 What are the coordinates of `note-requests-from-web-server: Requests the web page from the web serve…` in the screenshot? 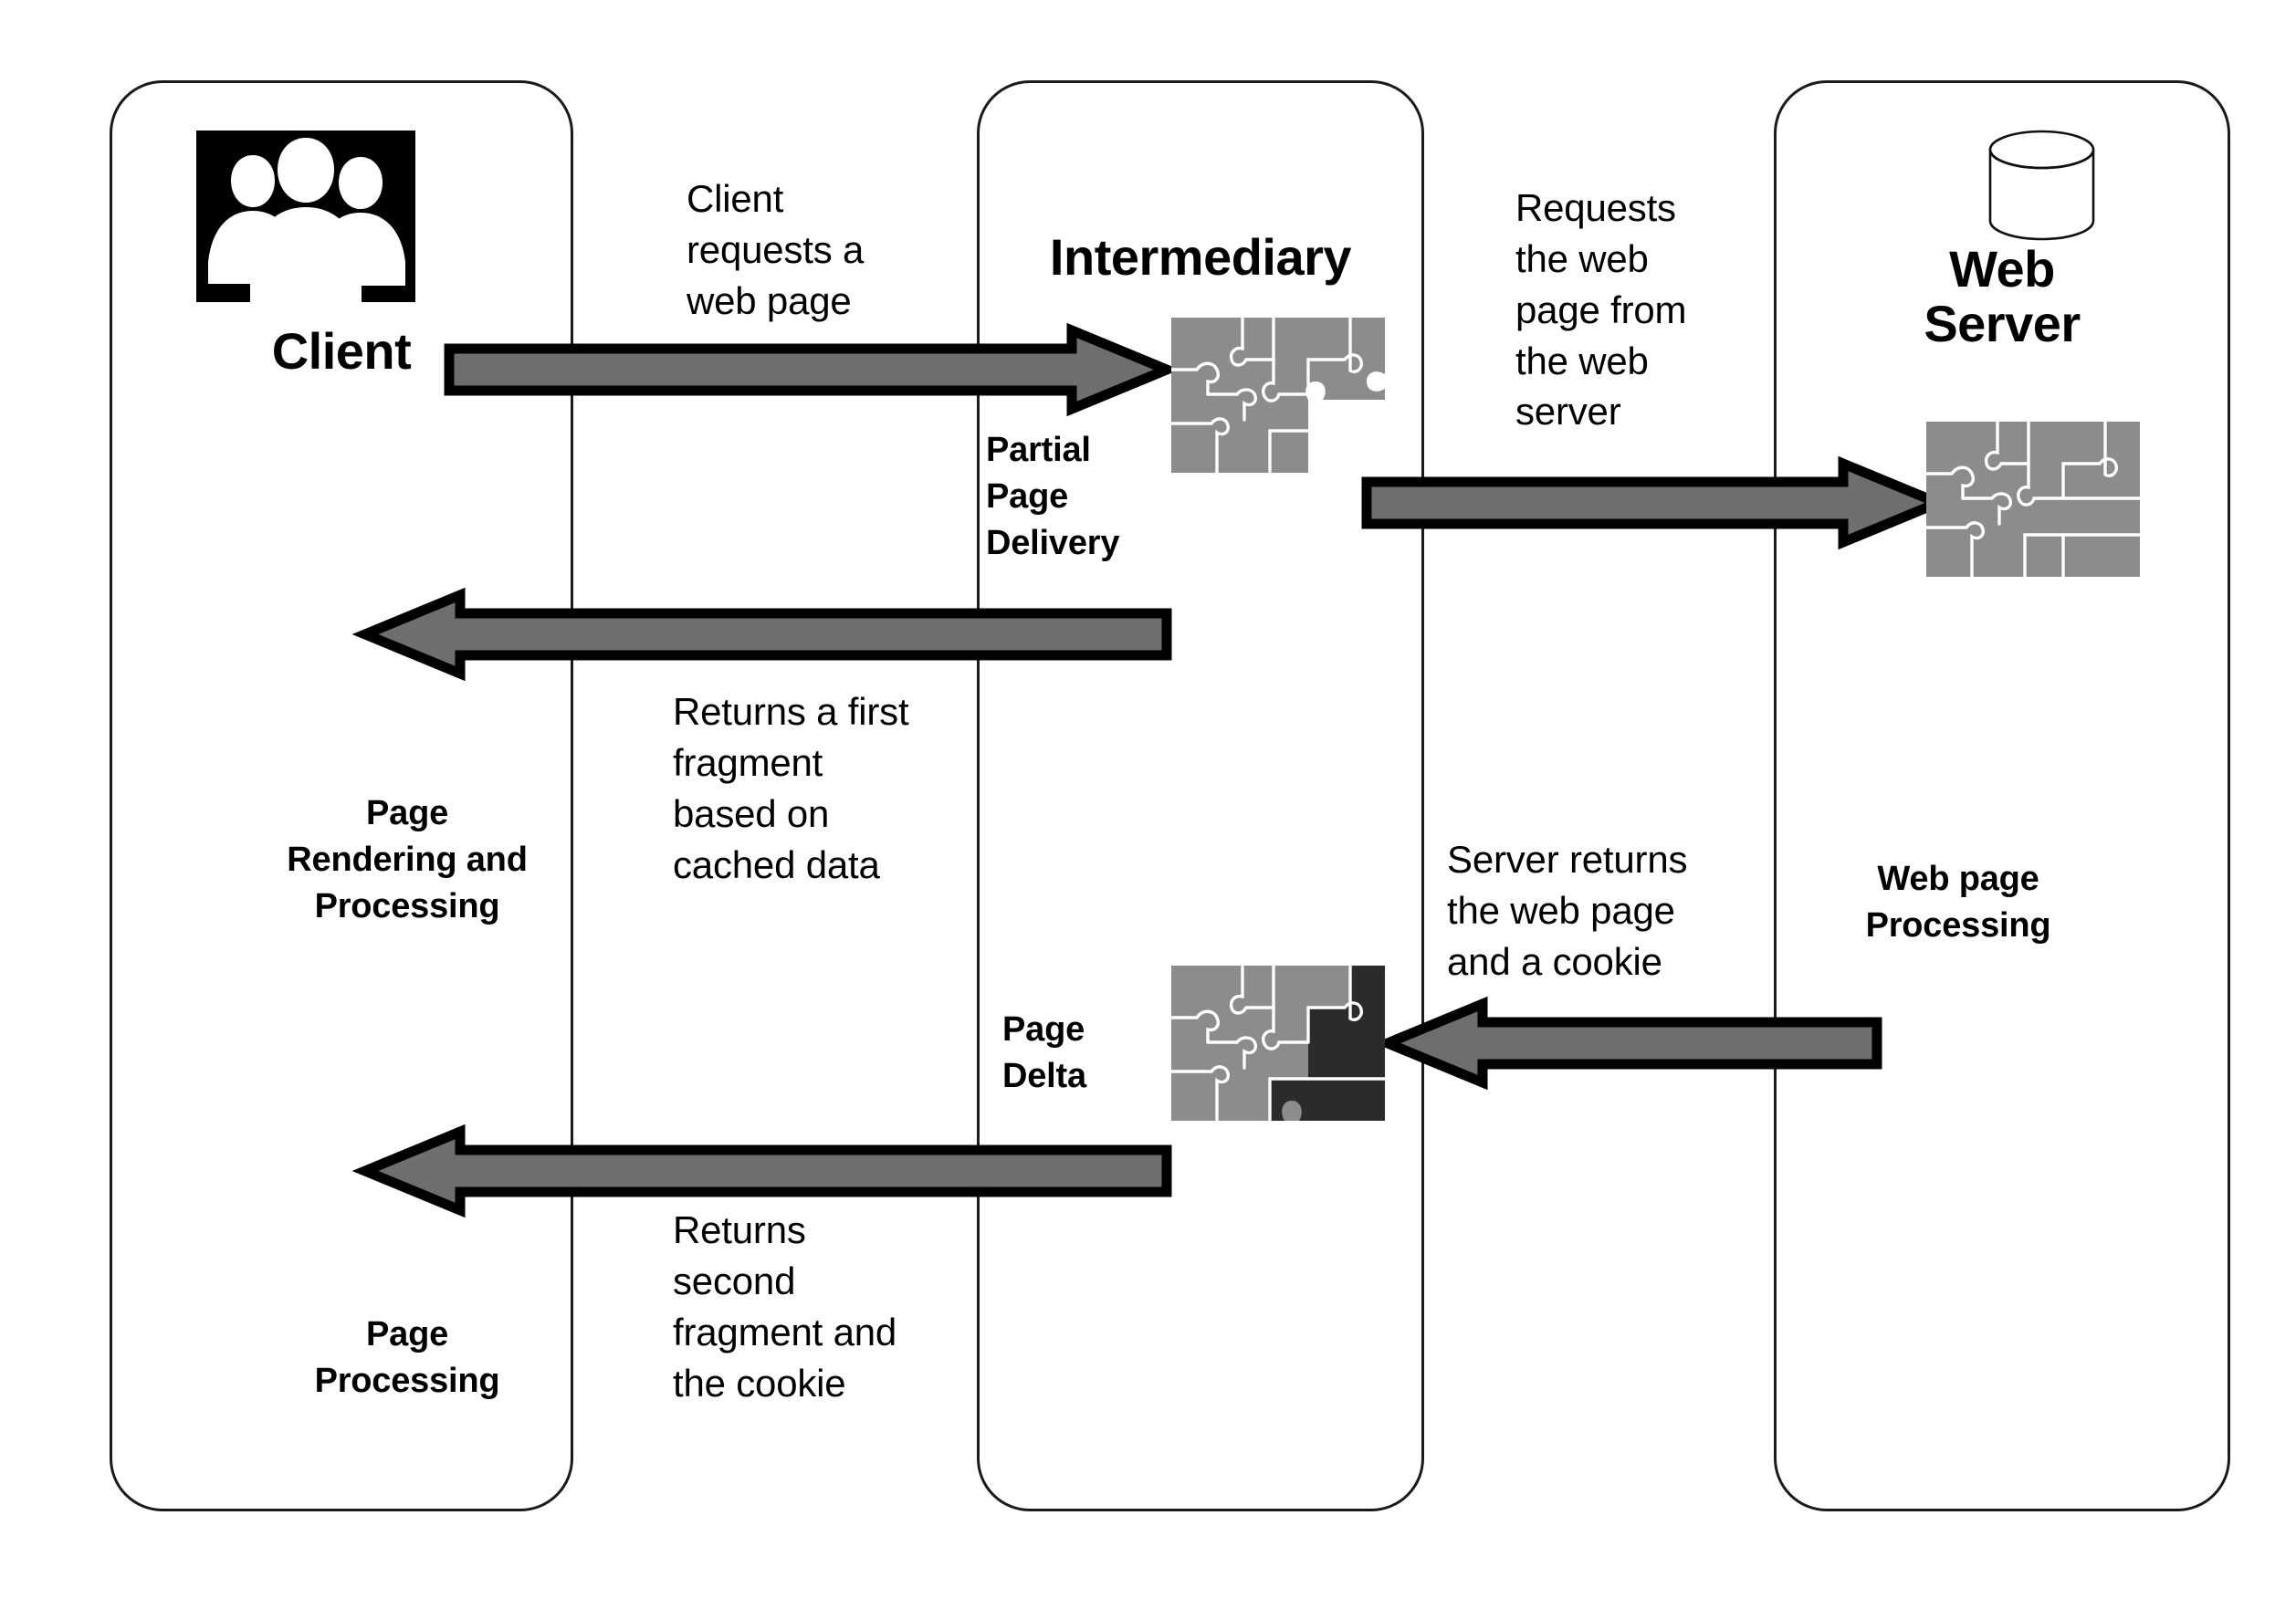 It's located at (1601, 310).